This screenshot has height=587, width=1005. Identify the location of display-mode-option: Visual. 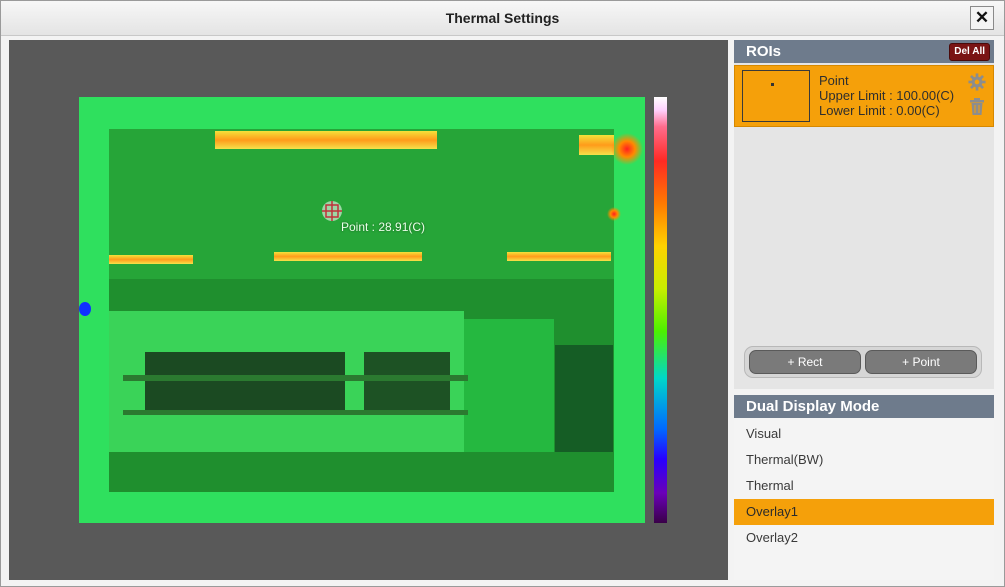
(864, 434).